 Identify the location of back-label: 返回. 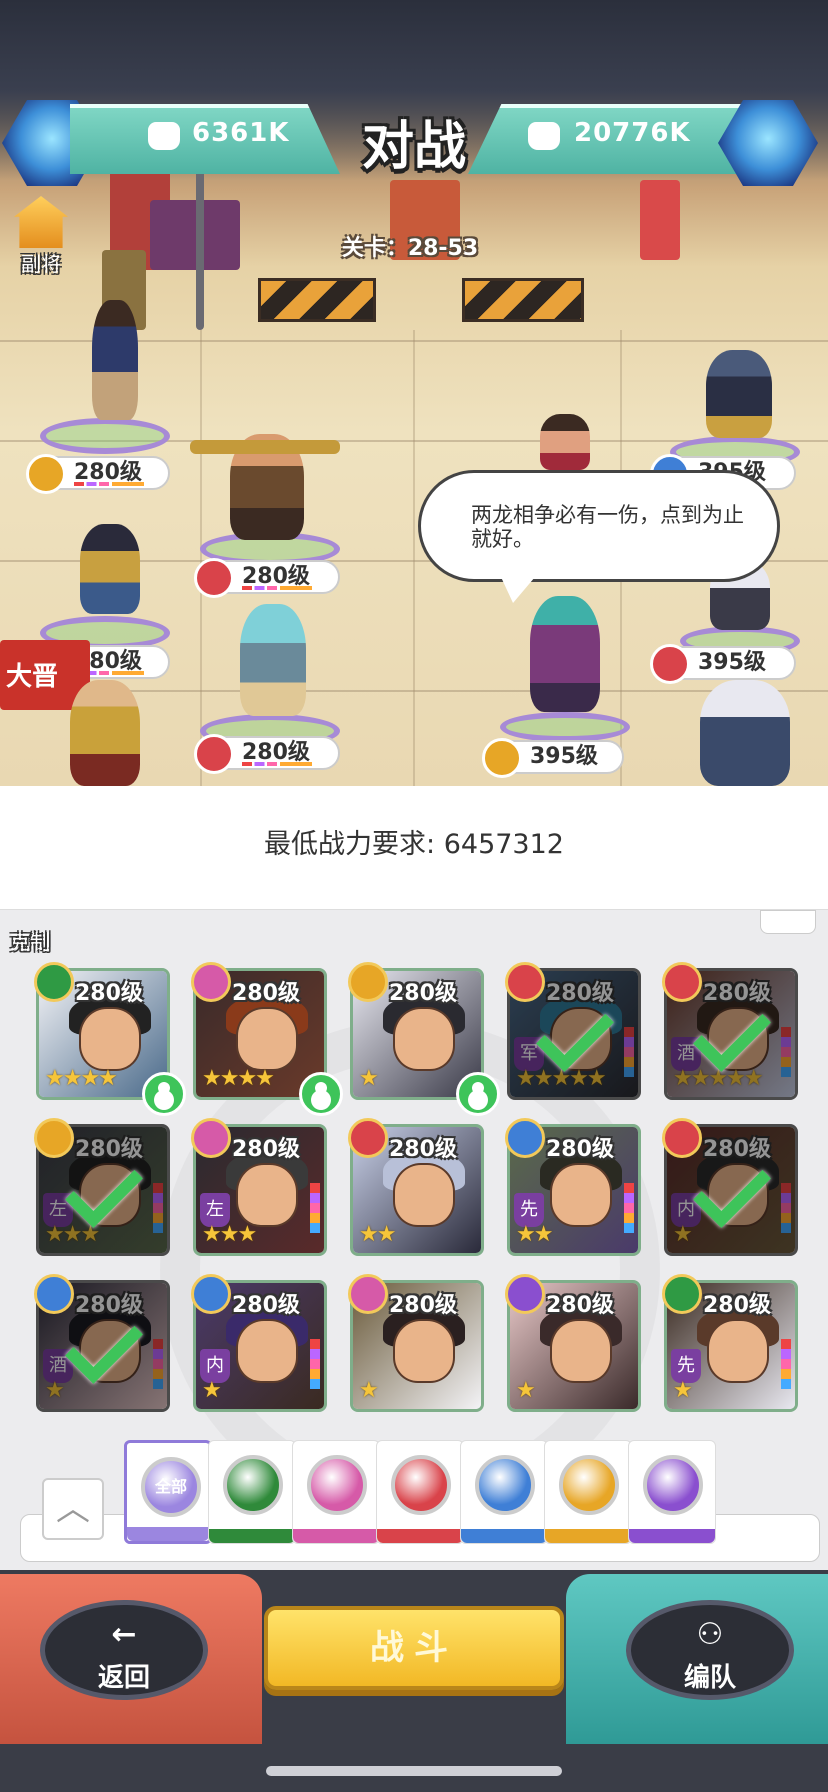
(123, 1678).